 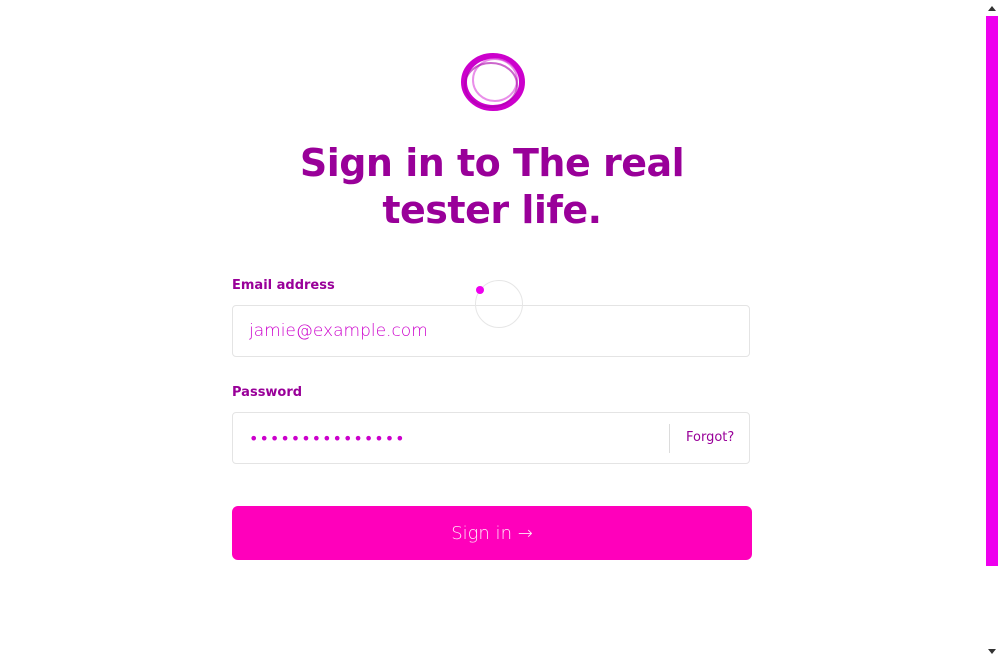 What do you see at coordinates (480, 290) in the screenshot?
I see `cursor-dot-icon` at bounding box center [480, 290].